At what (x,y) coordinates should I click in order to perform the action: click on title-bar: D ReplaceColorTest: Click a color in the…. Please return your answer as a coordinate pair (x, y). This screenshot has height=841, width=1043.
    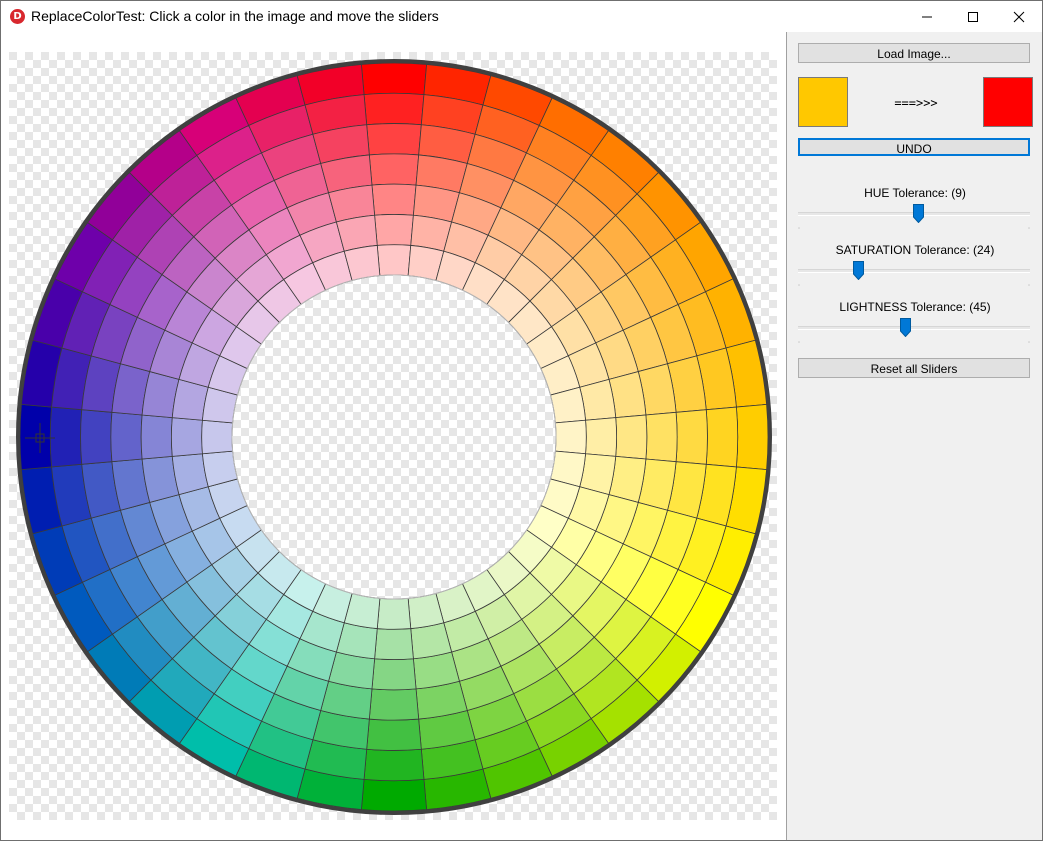
    Looking at the image, I should click on (521, 16).